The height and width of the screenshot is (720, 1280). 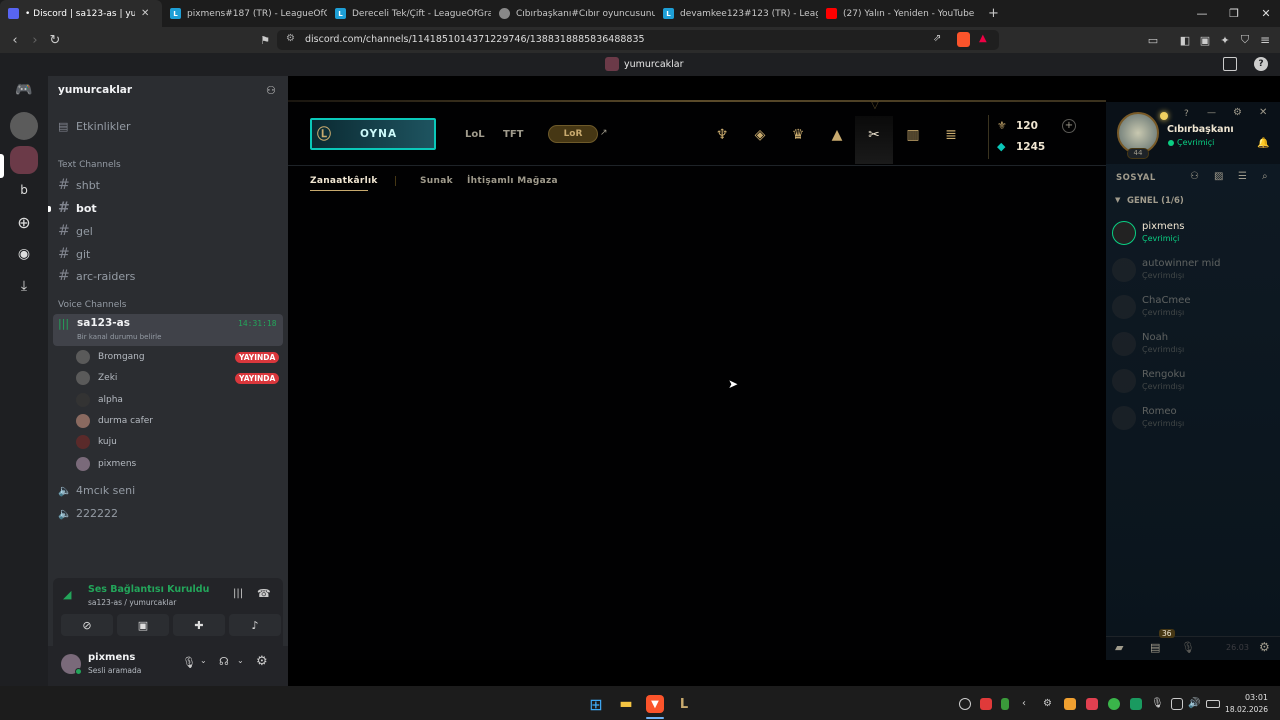 What do you see at coordinates (24, 222) in the screenshot?
I see `add-server-icon: ⊕` at bounding box center [24, 222].